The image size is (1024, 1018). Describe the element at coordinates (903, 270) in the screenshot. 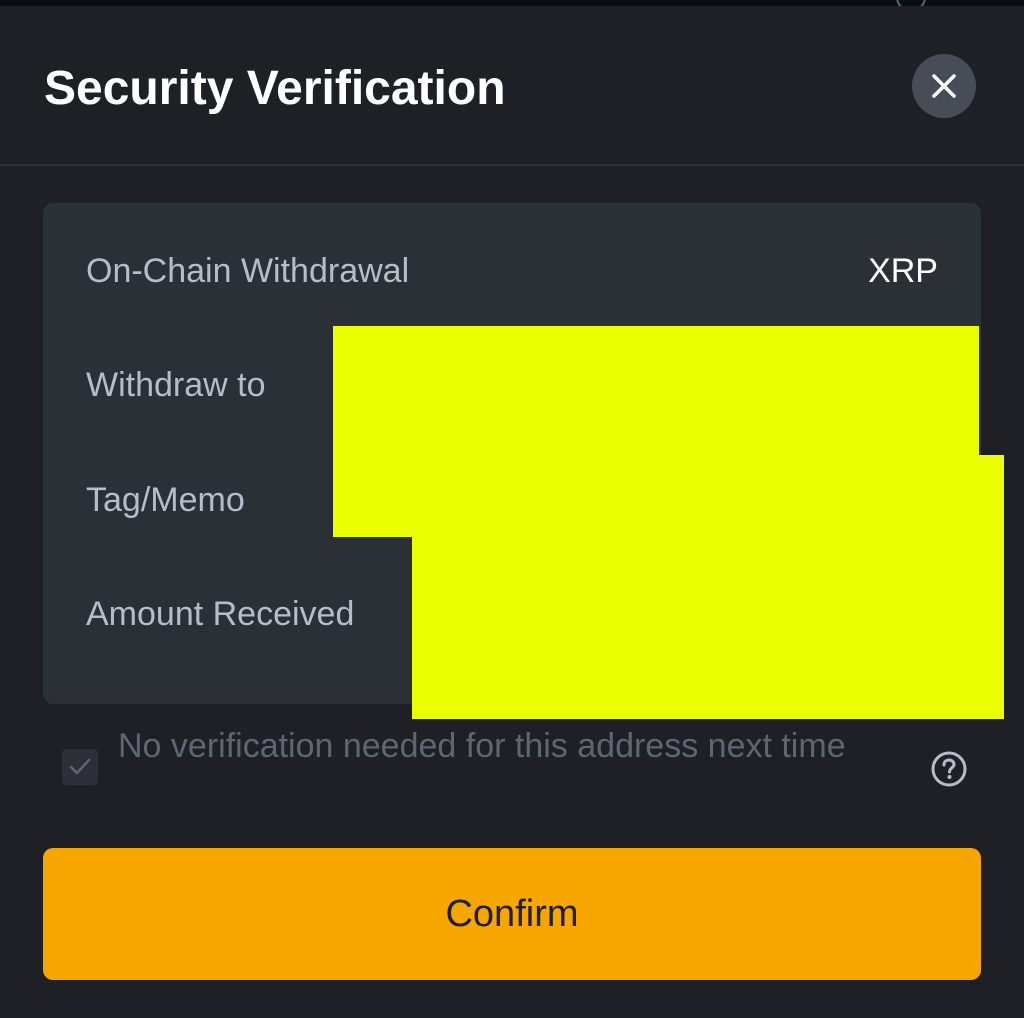

I see `detail-value: XRP` at that location.